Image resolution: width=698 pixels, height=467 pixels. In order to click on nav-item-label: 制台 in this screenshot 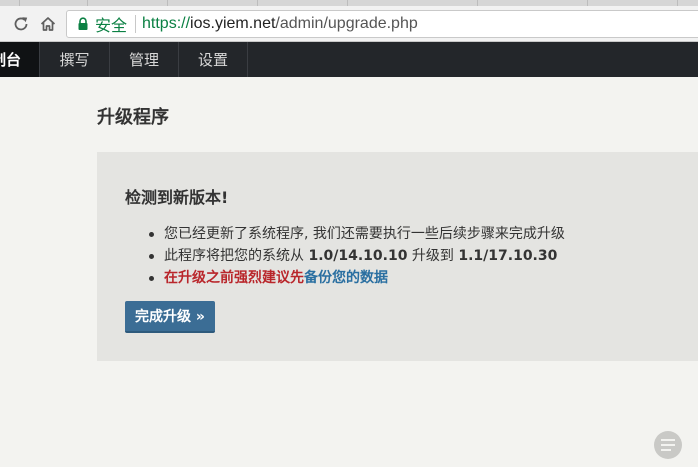, I will do `click(10, 60)`.